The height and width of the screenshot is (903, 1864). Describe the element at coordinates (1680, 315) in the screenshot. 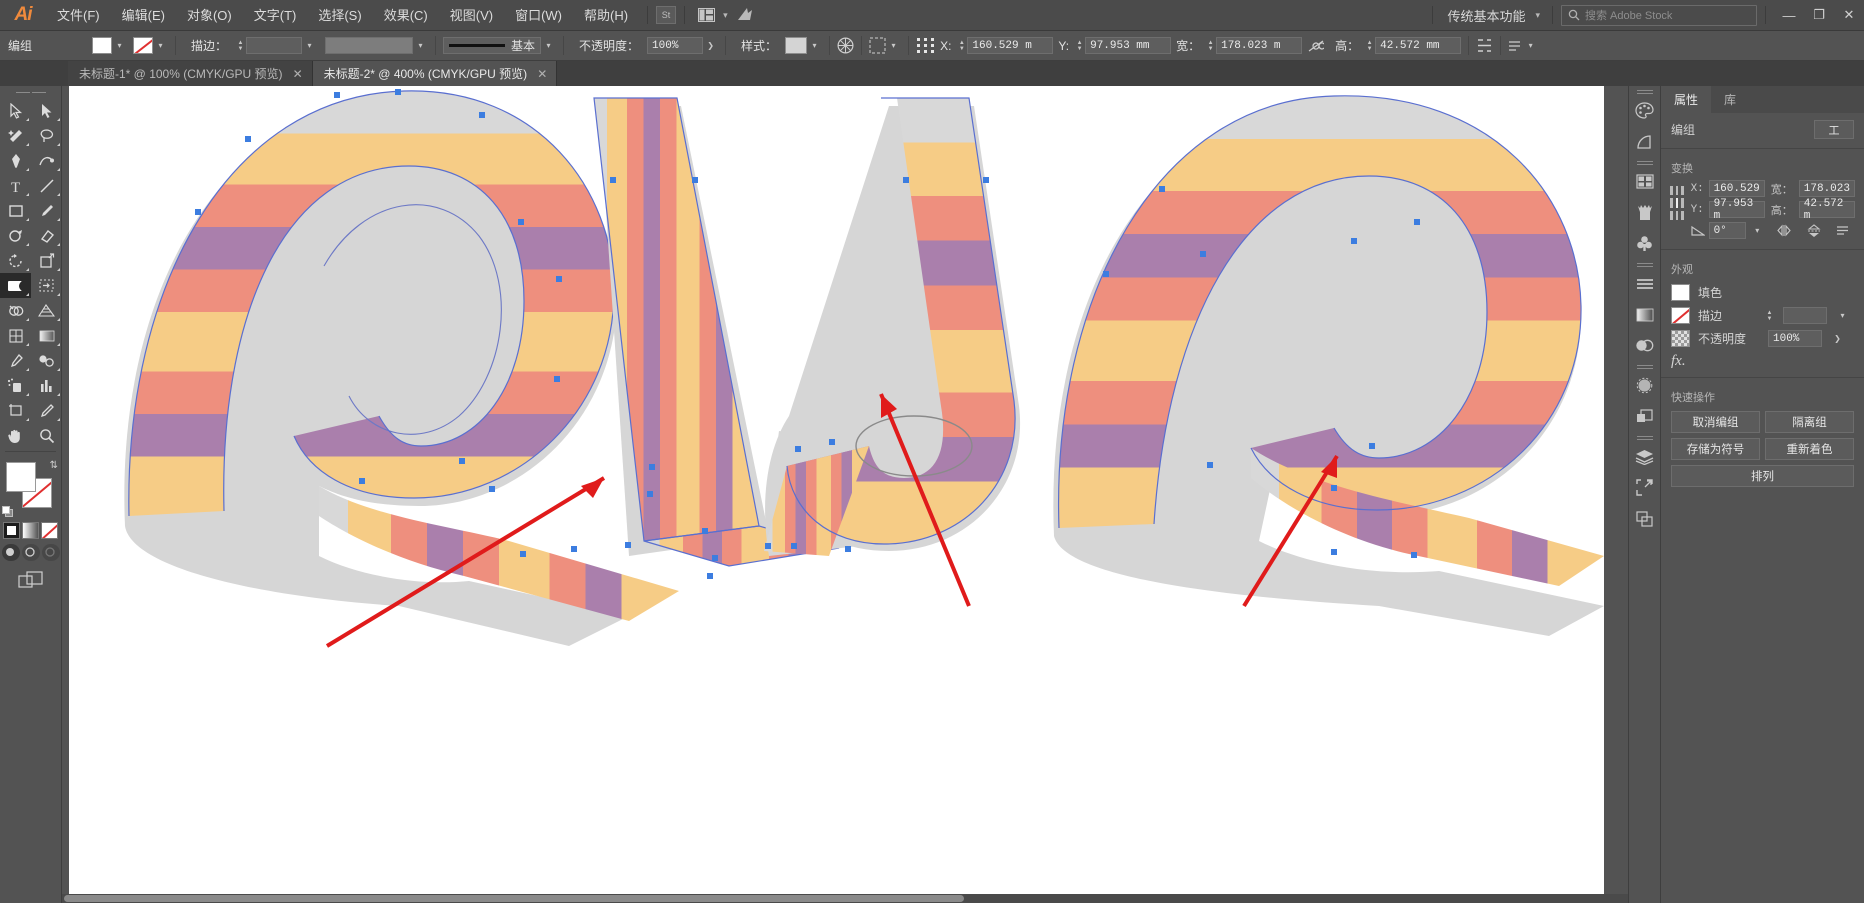

I see `appearance-stroke-swatch` at that location.